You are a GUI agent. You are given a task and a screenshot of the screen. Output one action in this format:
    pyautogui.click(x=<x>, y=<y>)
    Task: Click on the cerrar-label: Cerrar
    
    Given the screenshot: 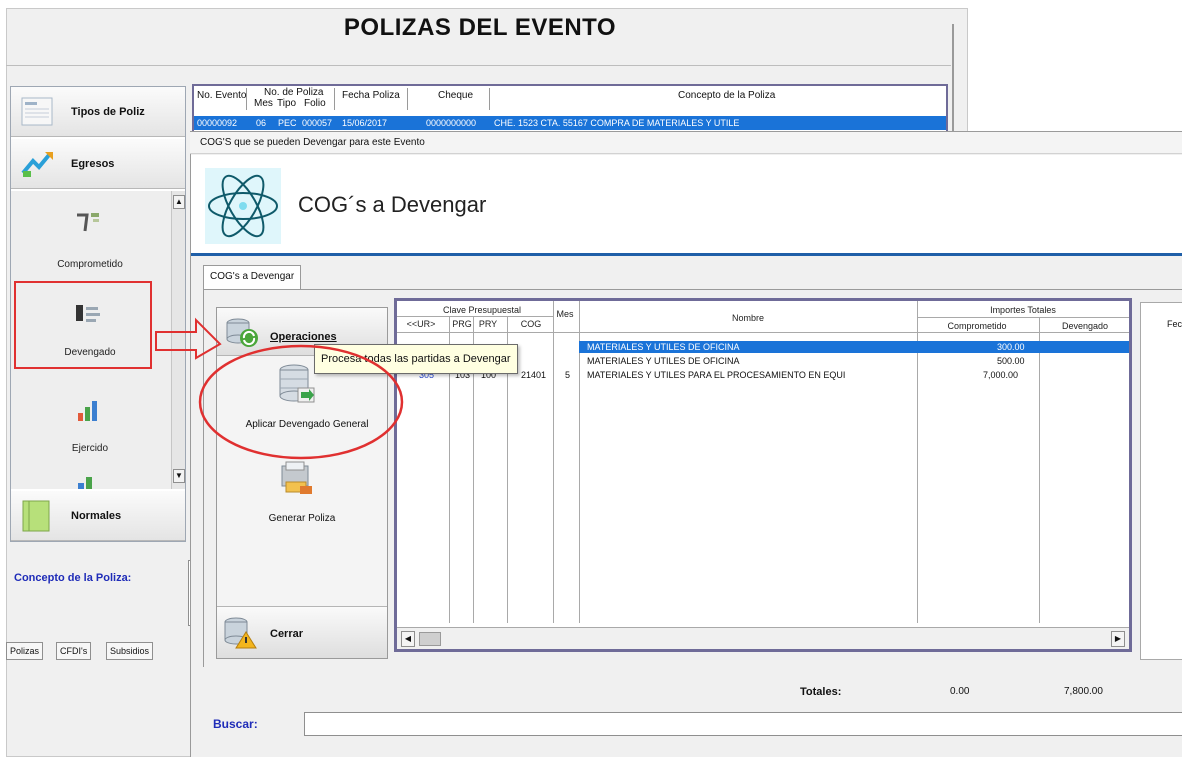 What is the action you would take?
    pyautogui.click(x=287, y=634)
    